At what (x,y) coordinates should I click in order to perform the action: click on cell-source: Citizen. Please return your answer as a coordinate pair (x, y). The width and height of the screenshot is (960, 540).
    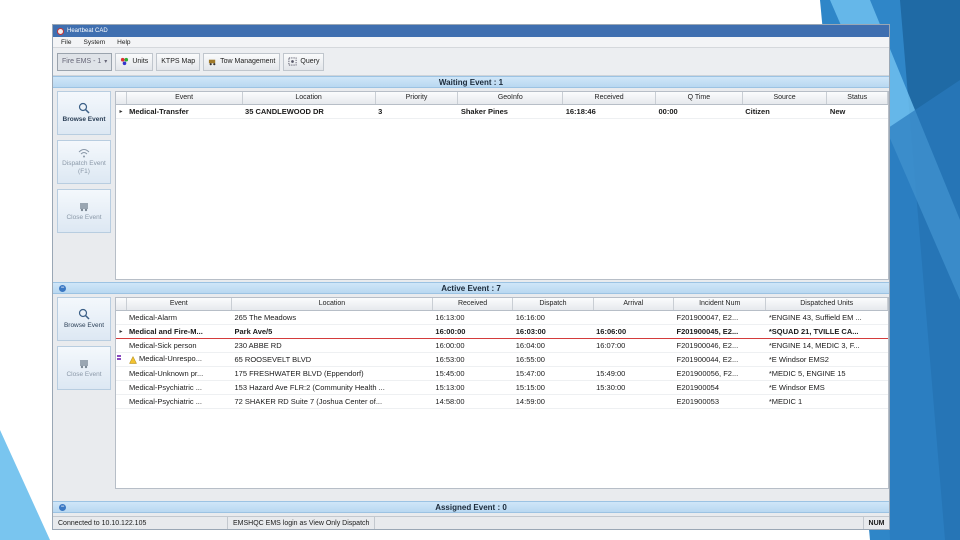
    Looking at the image, I should click on (784, 111).